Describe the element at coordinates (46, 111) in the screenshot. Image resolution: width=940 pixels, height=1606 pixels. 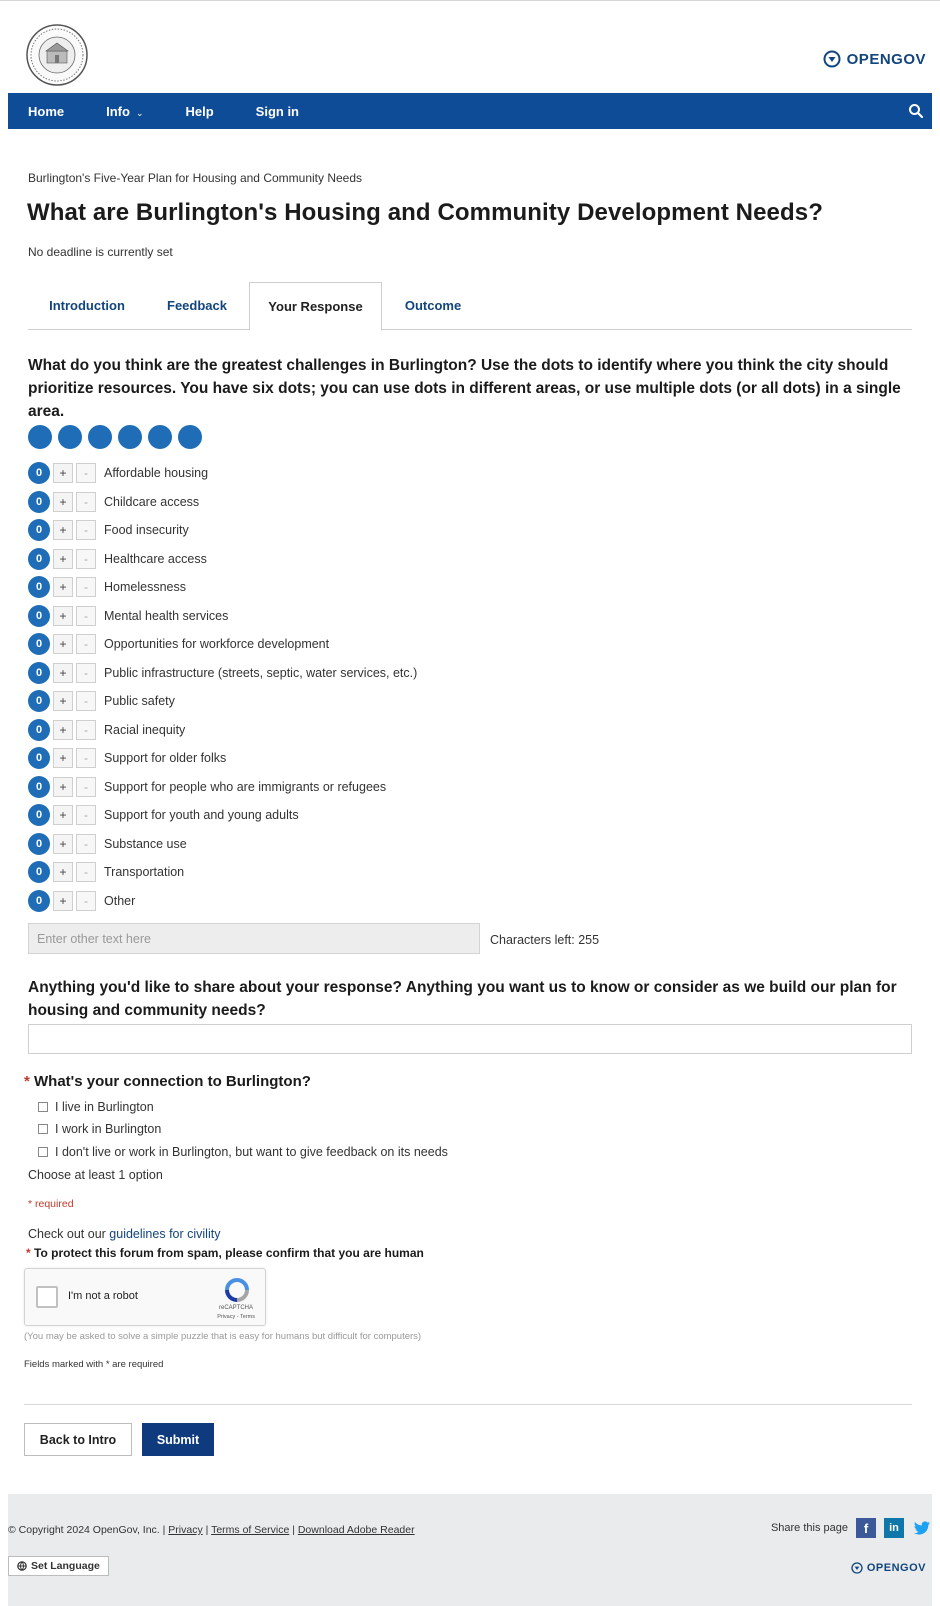
I see `nav-home: Home` at that location.